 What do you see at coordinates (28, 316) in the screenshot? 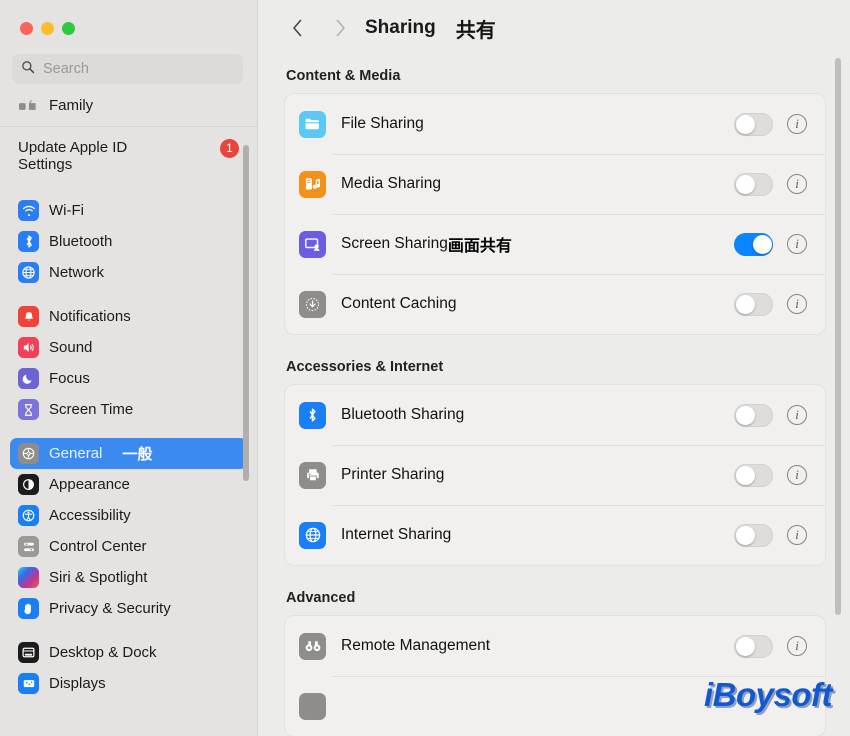
I see `notifications-bell-icon` at bounding box center [28, 316].